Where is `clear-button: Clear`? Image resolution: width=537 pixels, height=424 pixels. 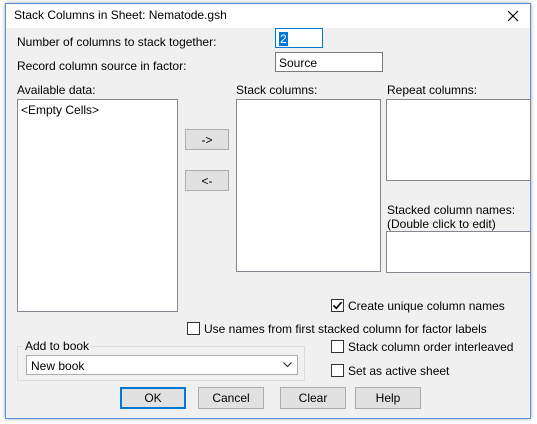 clear-button: Clear is located at coordinates (313, 398).